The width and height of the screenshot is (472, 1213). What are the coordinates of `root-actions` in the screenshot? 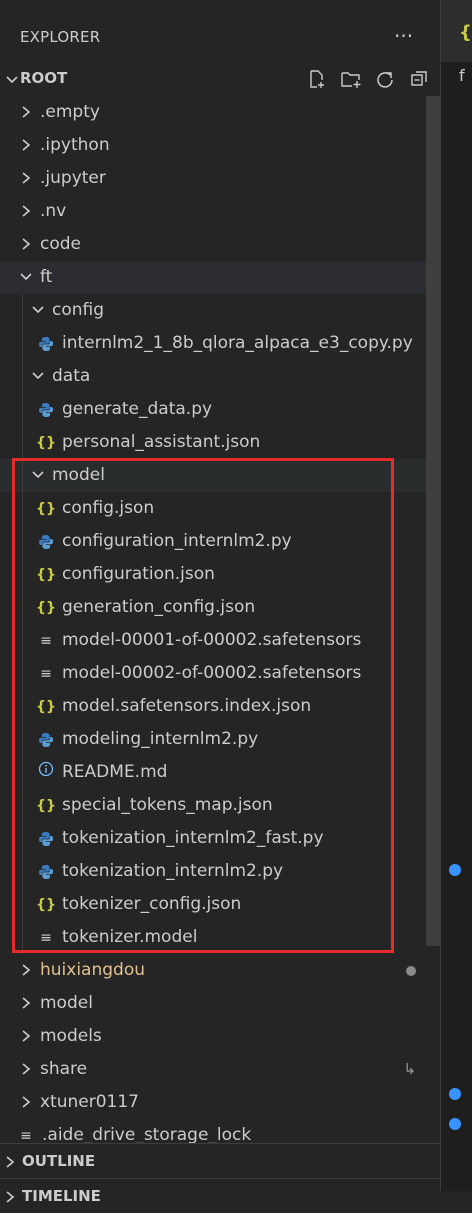 It's located at (368, 79).